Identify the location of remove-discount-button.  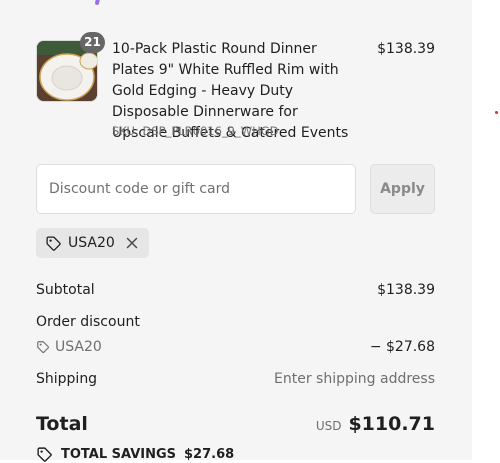
(132, 243).